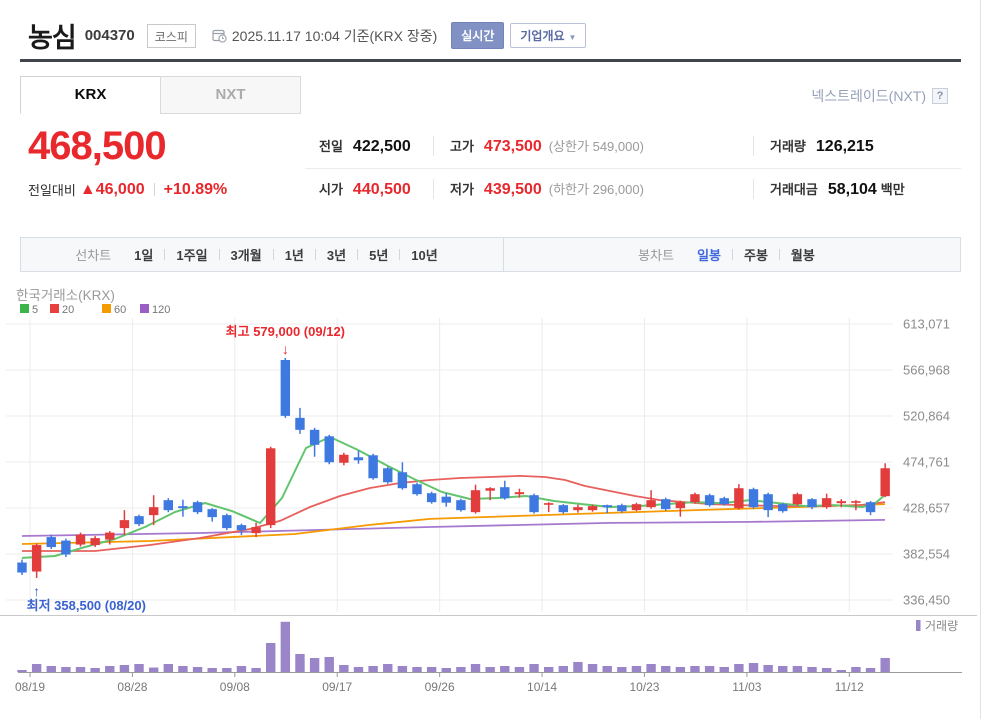  I want to click on x-axis-label: 11/03, so click(746, 687).